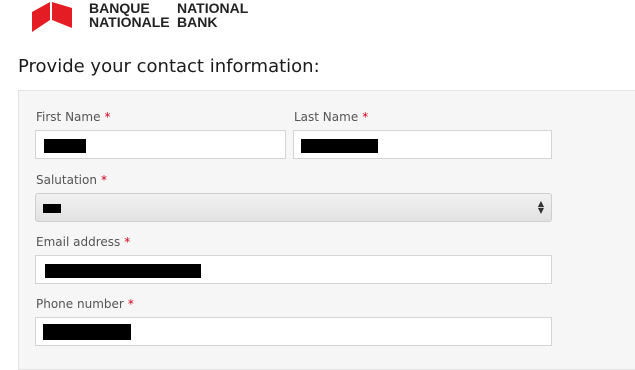  Describe the element at coordinates (78, 242) in the screenshot. I see `email-label-text: Email address` at that location.